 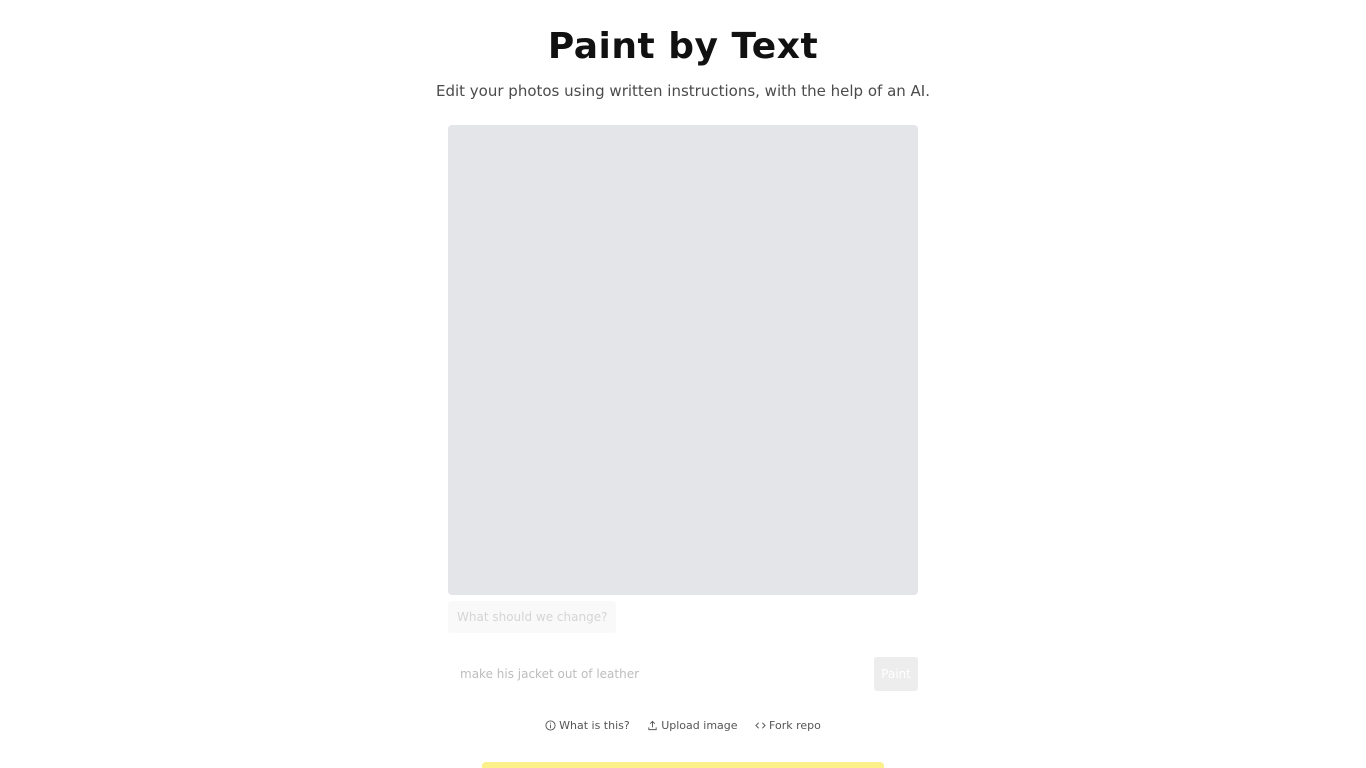 I want to click on what-is-this-link: What is this?, so click(x=587, y=725).